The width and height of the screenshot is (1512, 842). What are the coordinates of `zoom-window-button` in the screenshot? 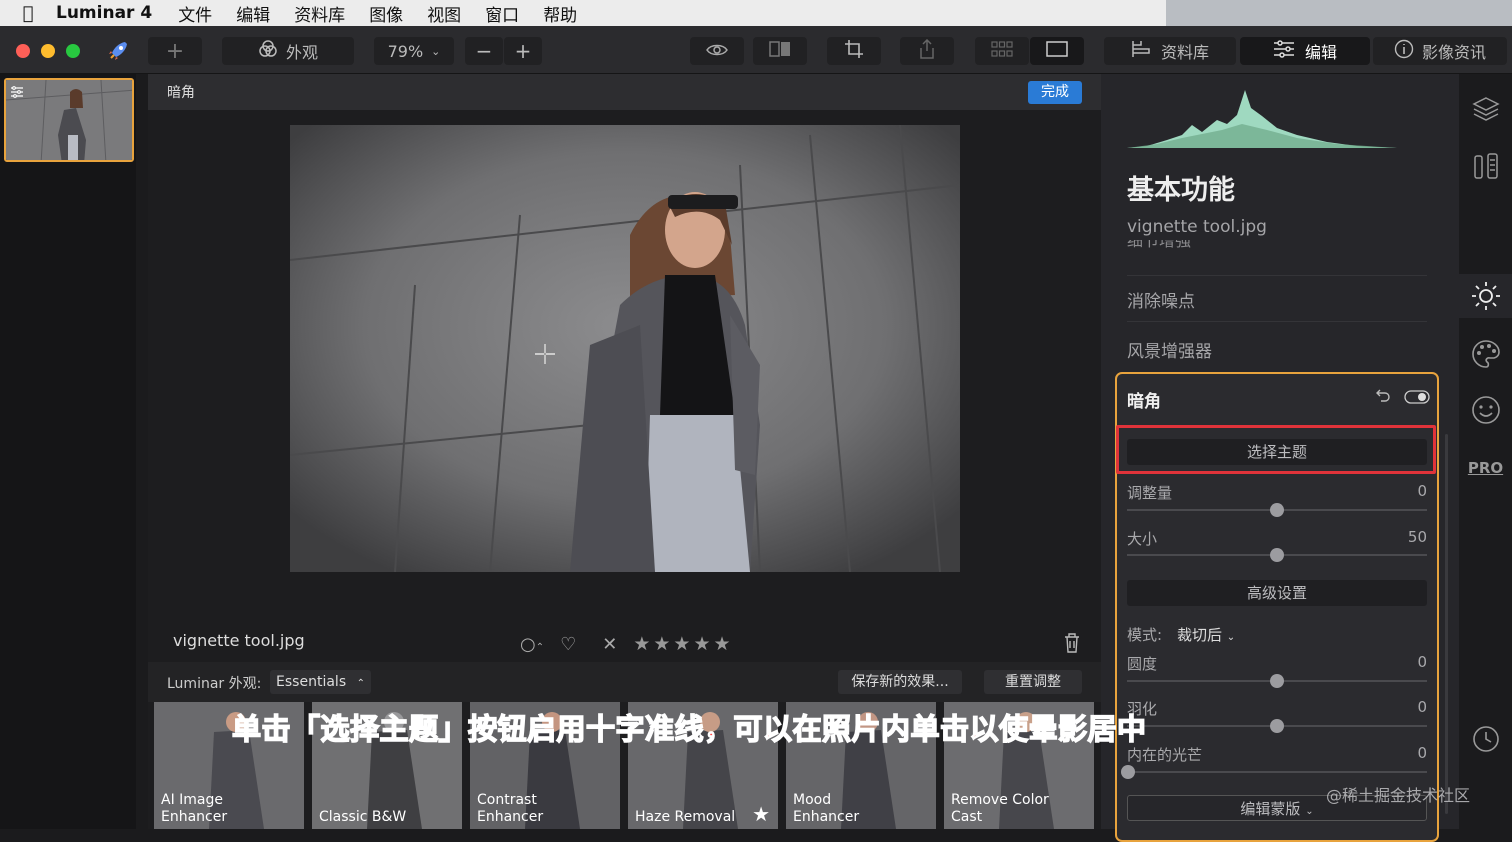 It's located at (73, 51).